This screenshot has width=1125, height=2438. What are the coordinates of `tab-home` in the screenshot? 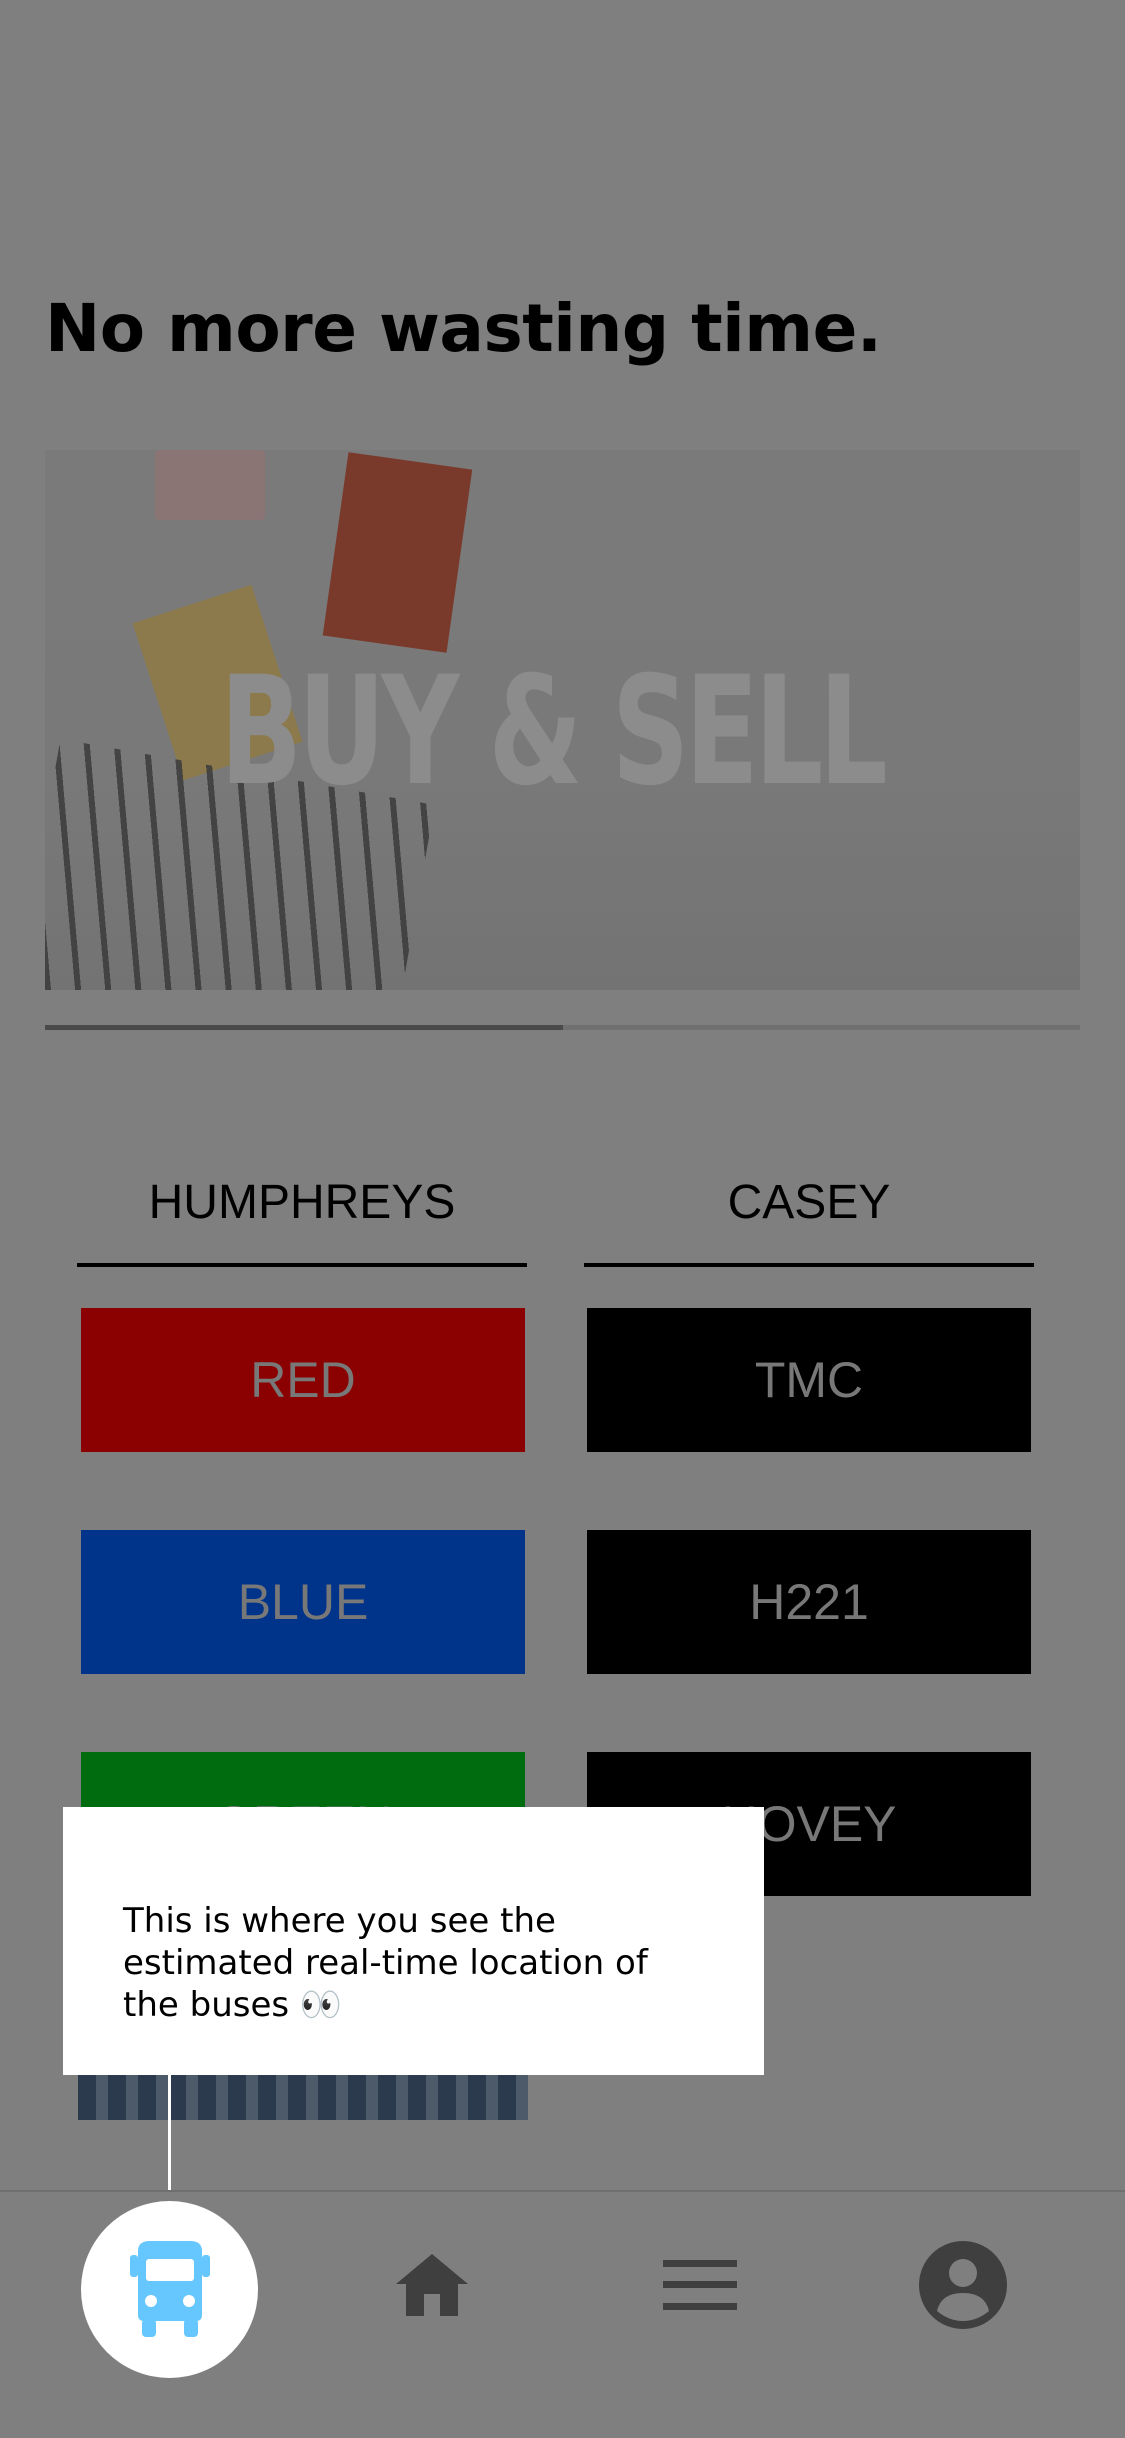 It's located at (432, 2285).